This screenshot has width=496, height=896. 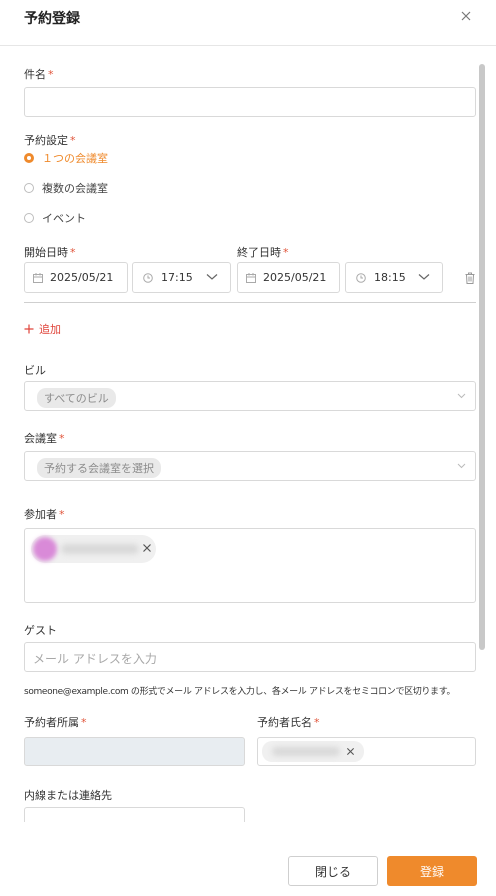 I want to click on start-time-select: 17:15, so click(x=181, y=277).